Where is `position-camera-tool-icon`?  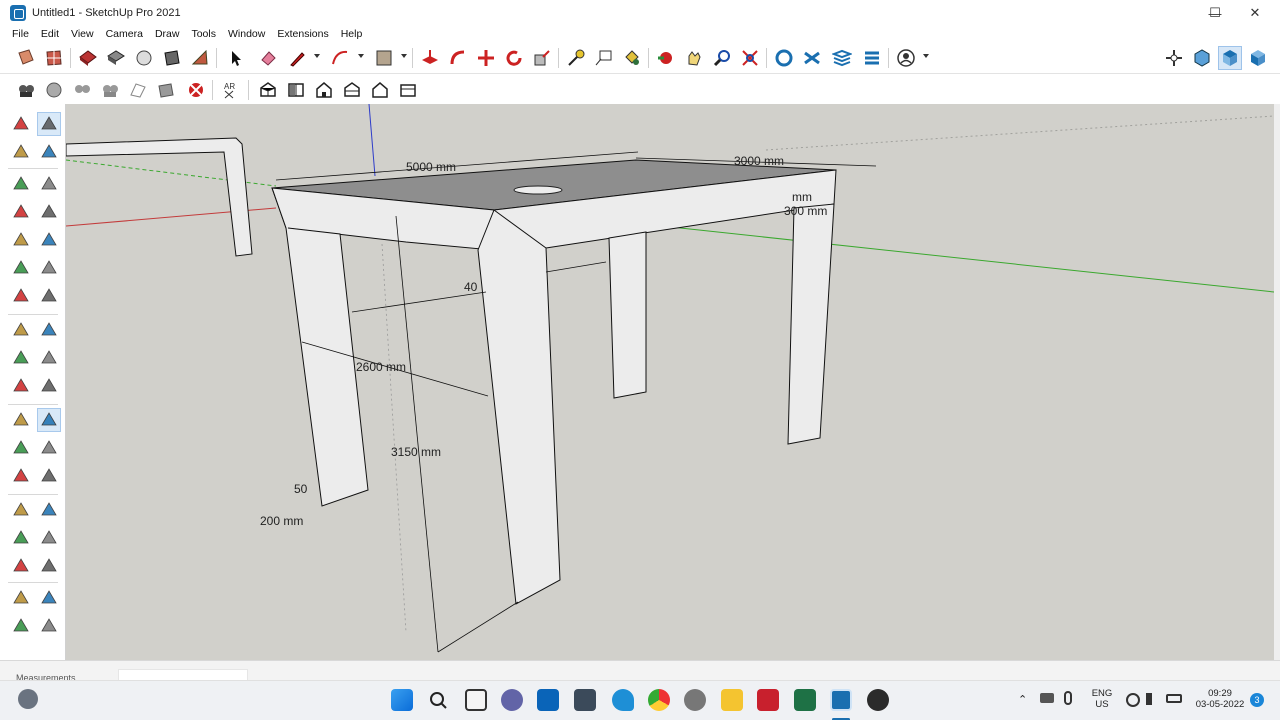
position-camera-tool-icon is located at coordinates (21, 598).